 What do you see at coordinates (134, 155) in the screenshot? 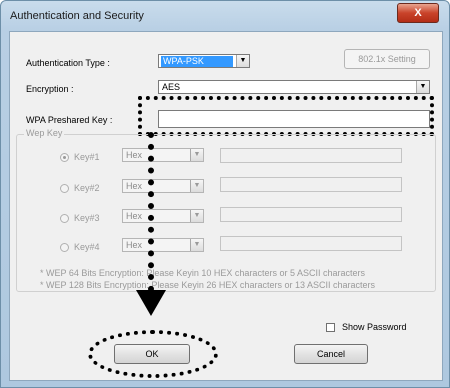
I see `key1-format-value: Hex` at bounding box center [134, 155].